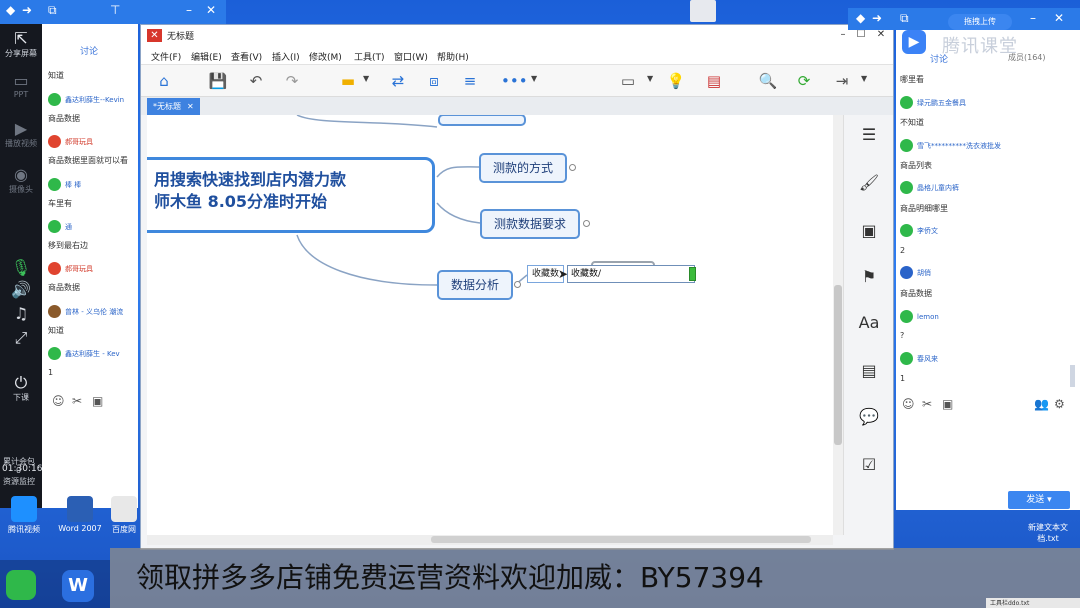 The width and height of the screenshot is (1080, 608). What do you see at coordinates (411, 56) in the screenshot?
I see `menu-window: 窗口(W)` at bounding box center [411, 56].